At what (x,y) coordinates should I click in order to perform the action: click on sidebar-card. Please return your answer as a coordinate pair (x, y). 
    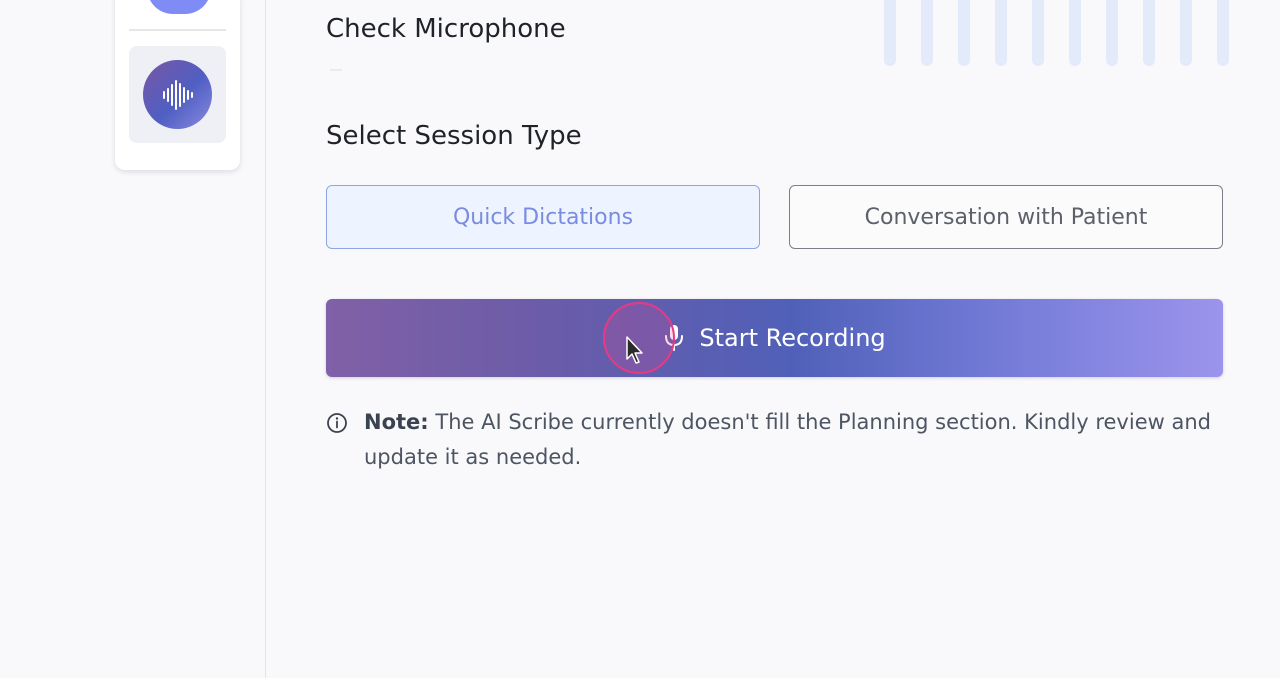
    Looking at the image, I should click on (177, 85).